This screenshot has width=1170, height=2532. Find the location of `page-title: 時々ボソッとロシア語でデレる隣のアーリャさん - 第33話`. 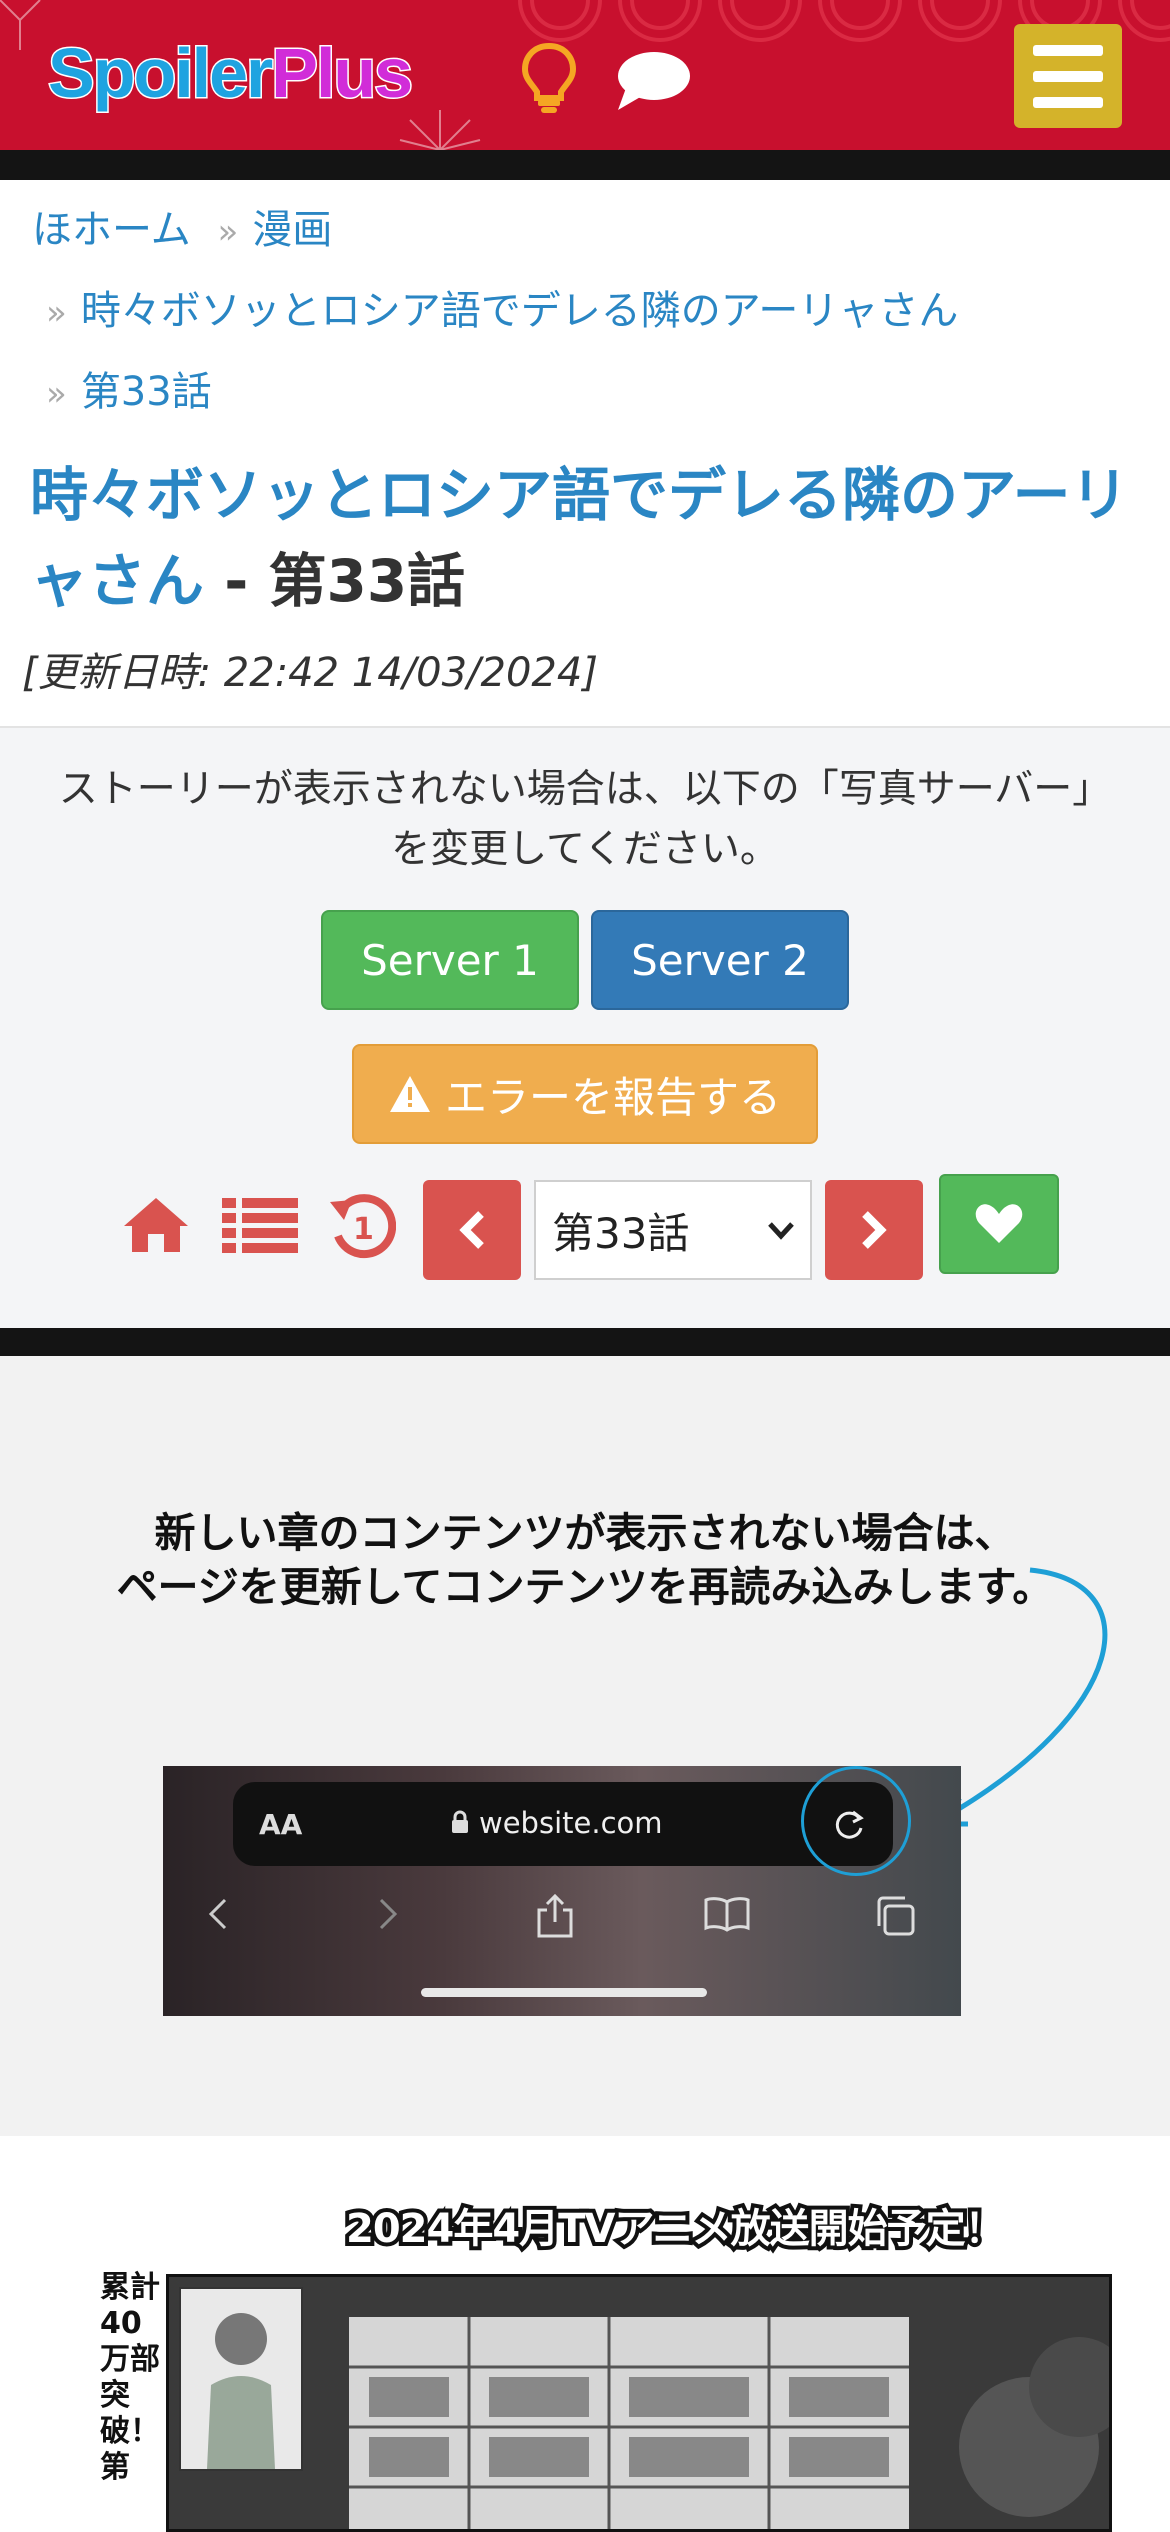

page-title: 時々ボソッとロシア語でデレる隣のアーリャさん - 第33話 is located at coordinates (600, 538).